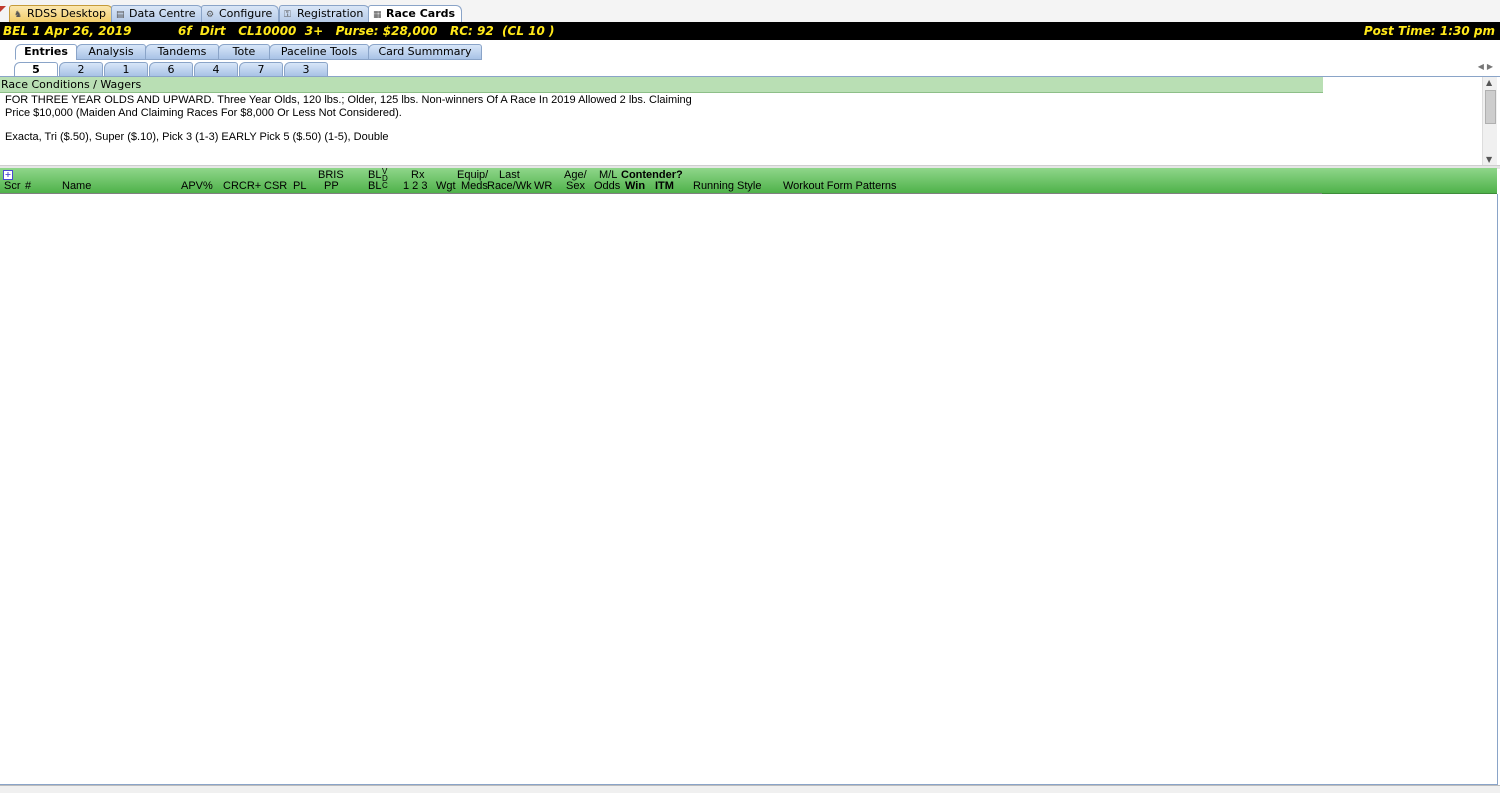  What do you see at coordinates (242, 186) in the screenshot?
I see `col-crcr: CRCR+` at bounding box center [242, 186].